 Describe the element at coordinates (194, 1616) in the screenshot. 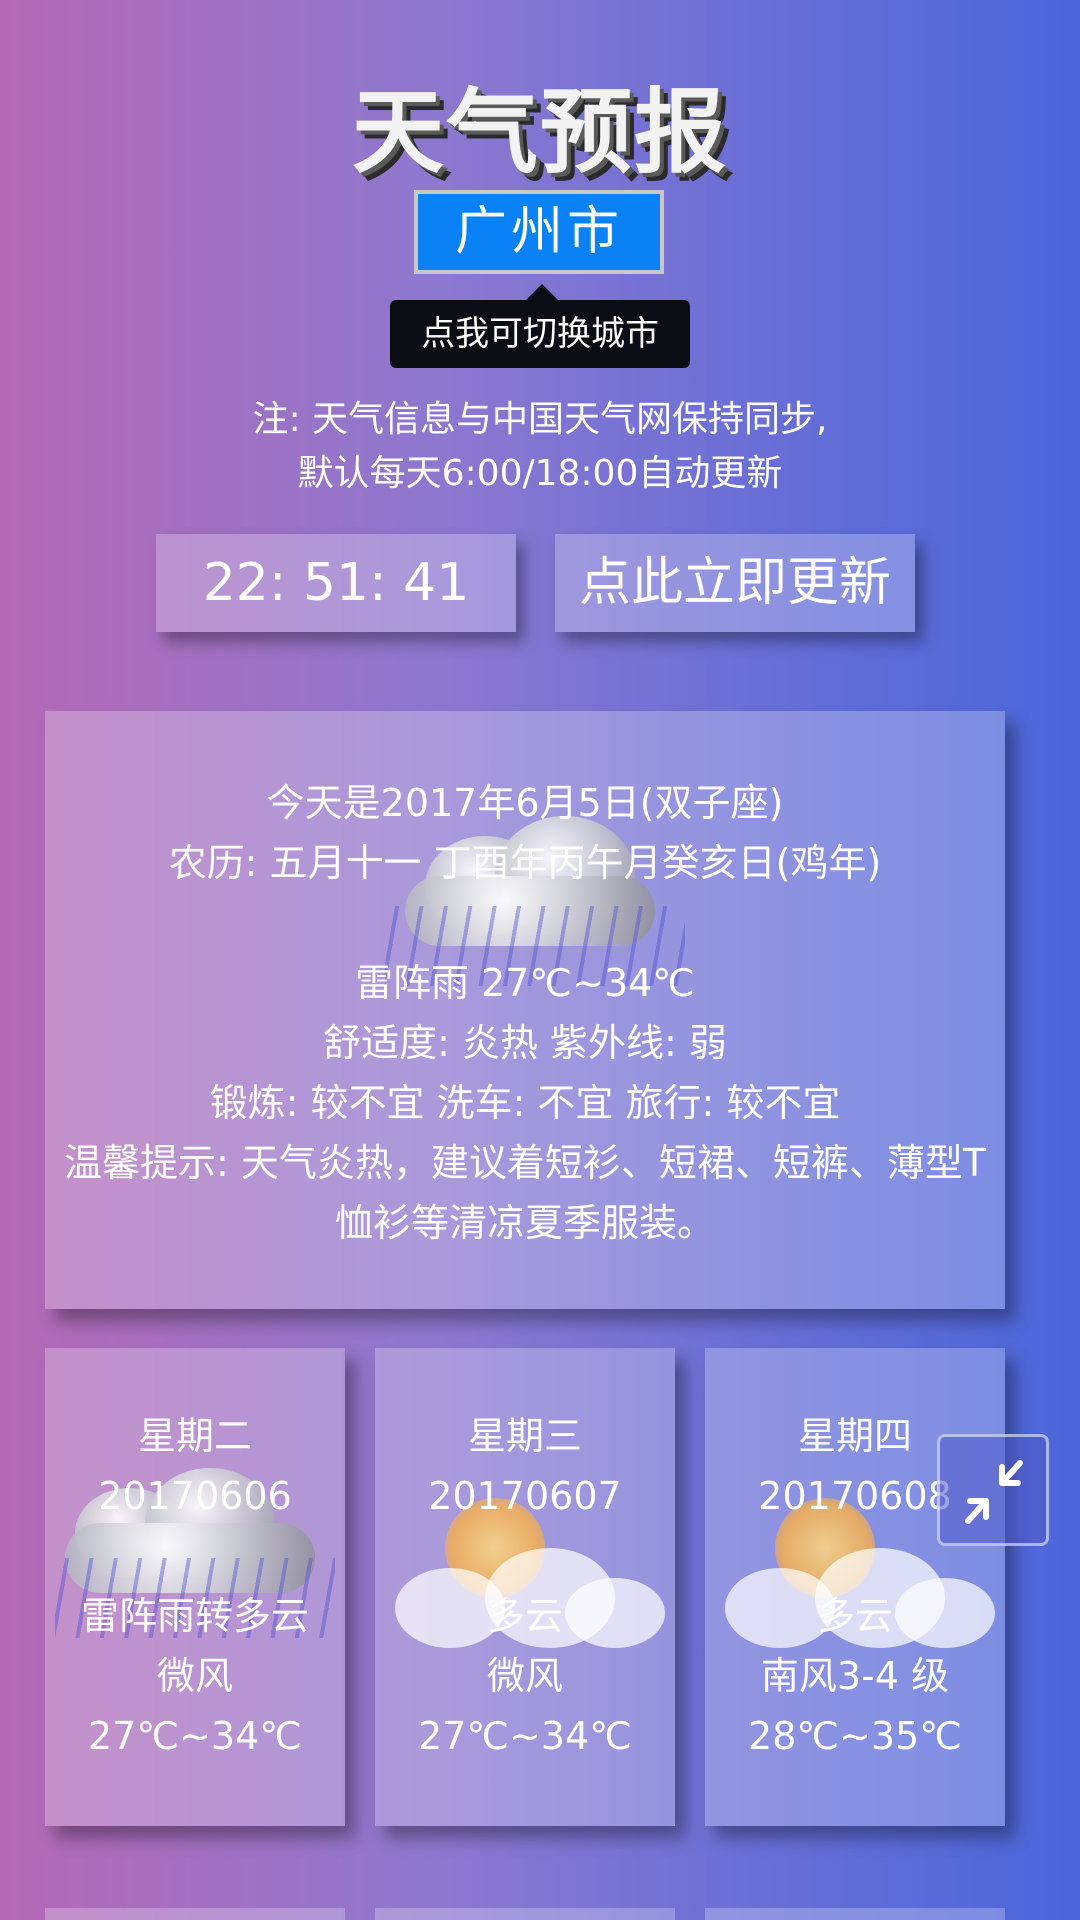

I see `forecast-weather: 雷阵雨转多云` at that location.